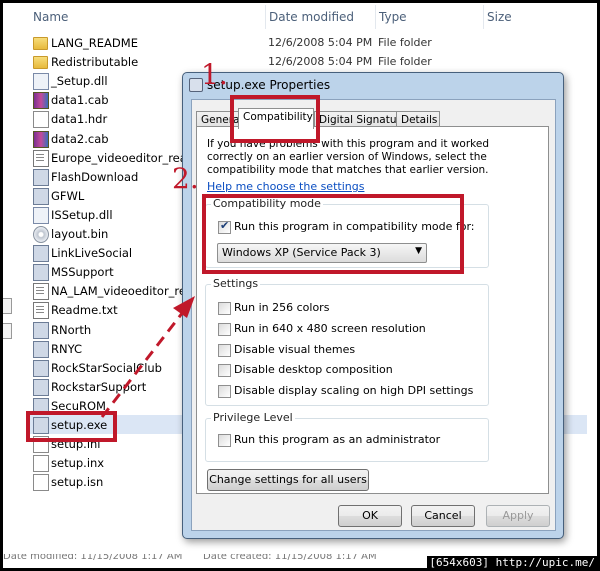  What do you see at coordinates (142, 364) in the screenshot?
I see `red-arrow-line` at bounding box center [142, 364].